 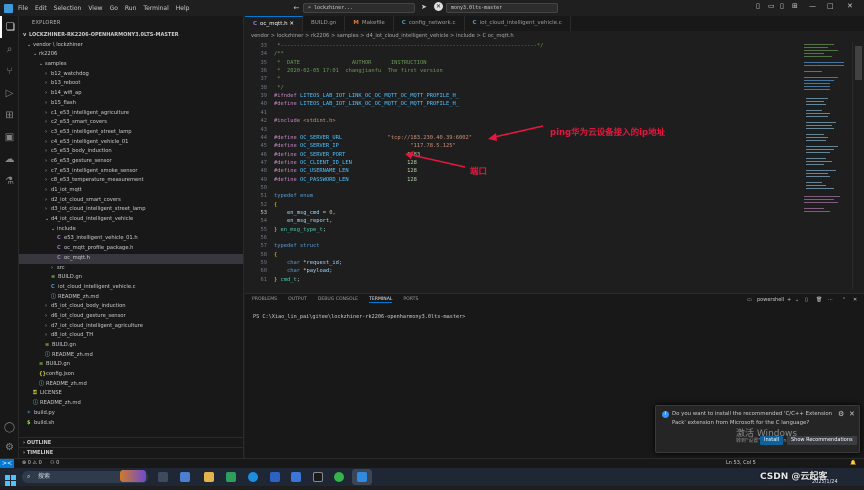 I want to click on taskbar-date: 2025/1/24, so click(x=825, y=482).